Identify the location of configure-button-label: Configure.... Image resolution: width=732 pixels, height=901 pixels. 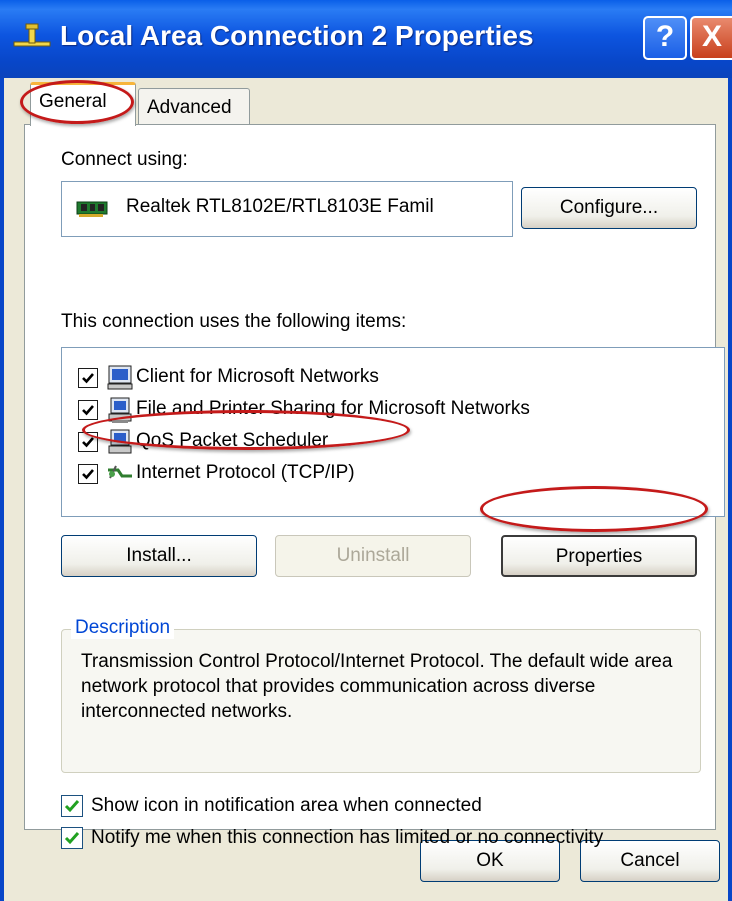
(609, 207).